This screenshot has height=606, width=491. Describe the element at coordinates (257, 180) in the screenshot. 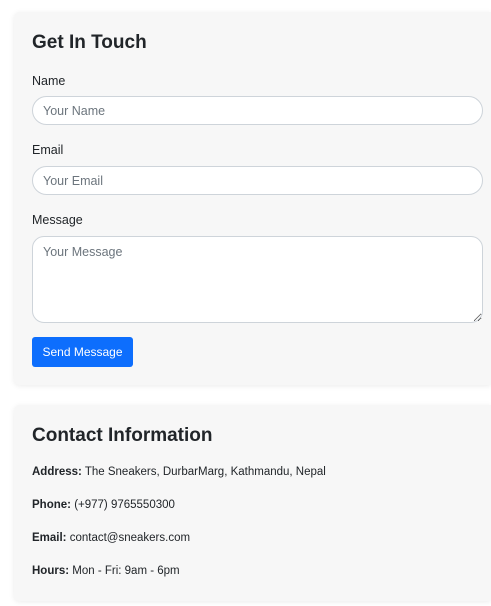

I see `email-input` at that location.